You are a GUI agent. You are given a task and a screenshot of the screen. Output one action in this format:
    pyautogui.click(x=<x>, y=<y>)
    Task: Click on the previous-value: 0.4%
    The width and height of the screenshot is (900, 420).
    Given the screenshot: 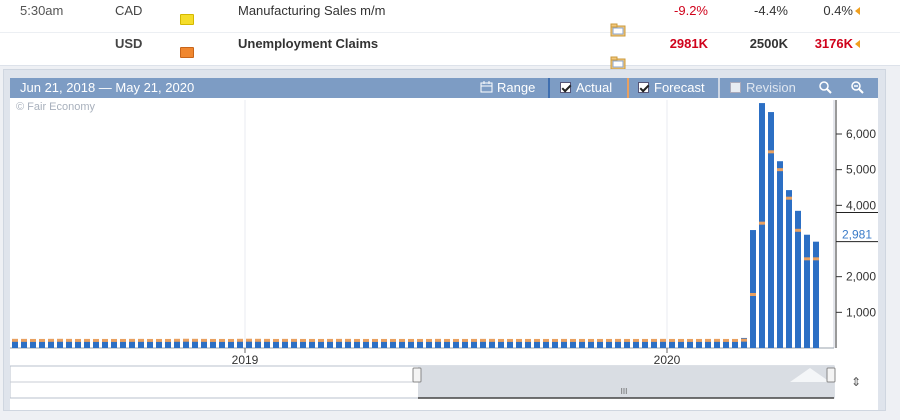 What is the action you would take?
    pyautogui.click(x=825, y=11)
    